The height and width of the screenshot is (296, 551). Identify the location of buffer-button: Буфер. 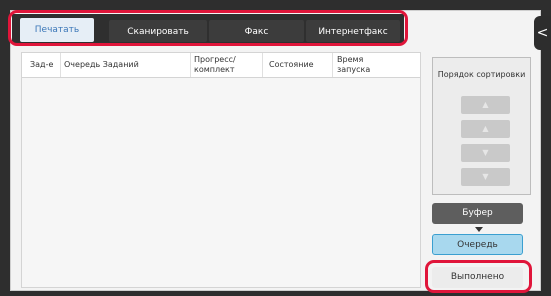
(477, 213).